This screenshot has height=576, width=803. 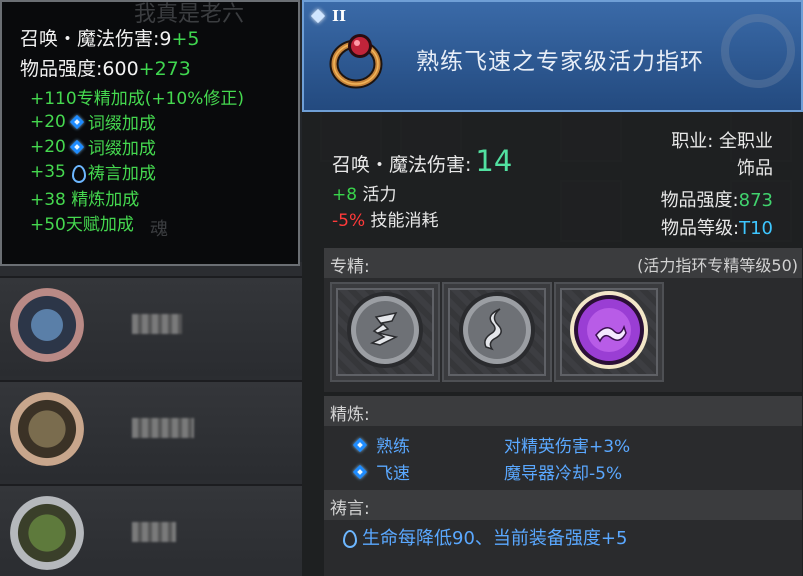 What do you see at coordinates (560, 62) in the screenshot?
I see `item-name: 熟练飞速之专家级活力指环` at bounding box center [560, 62].